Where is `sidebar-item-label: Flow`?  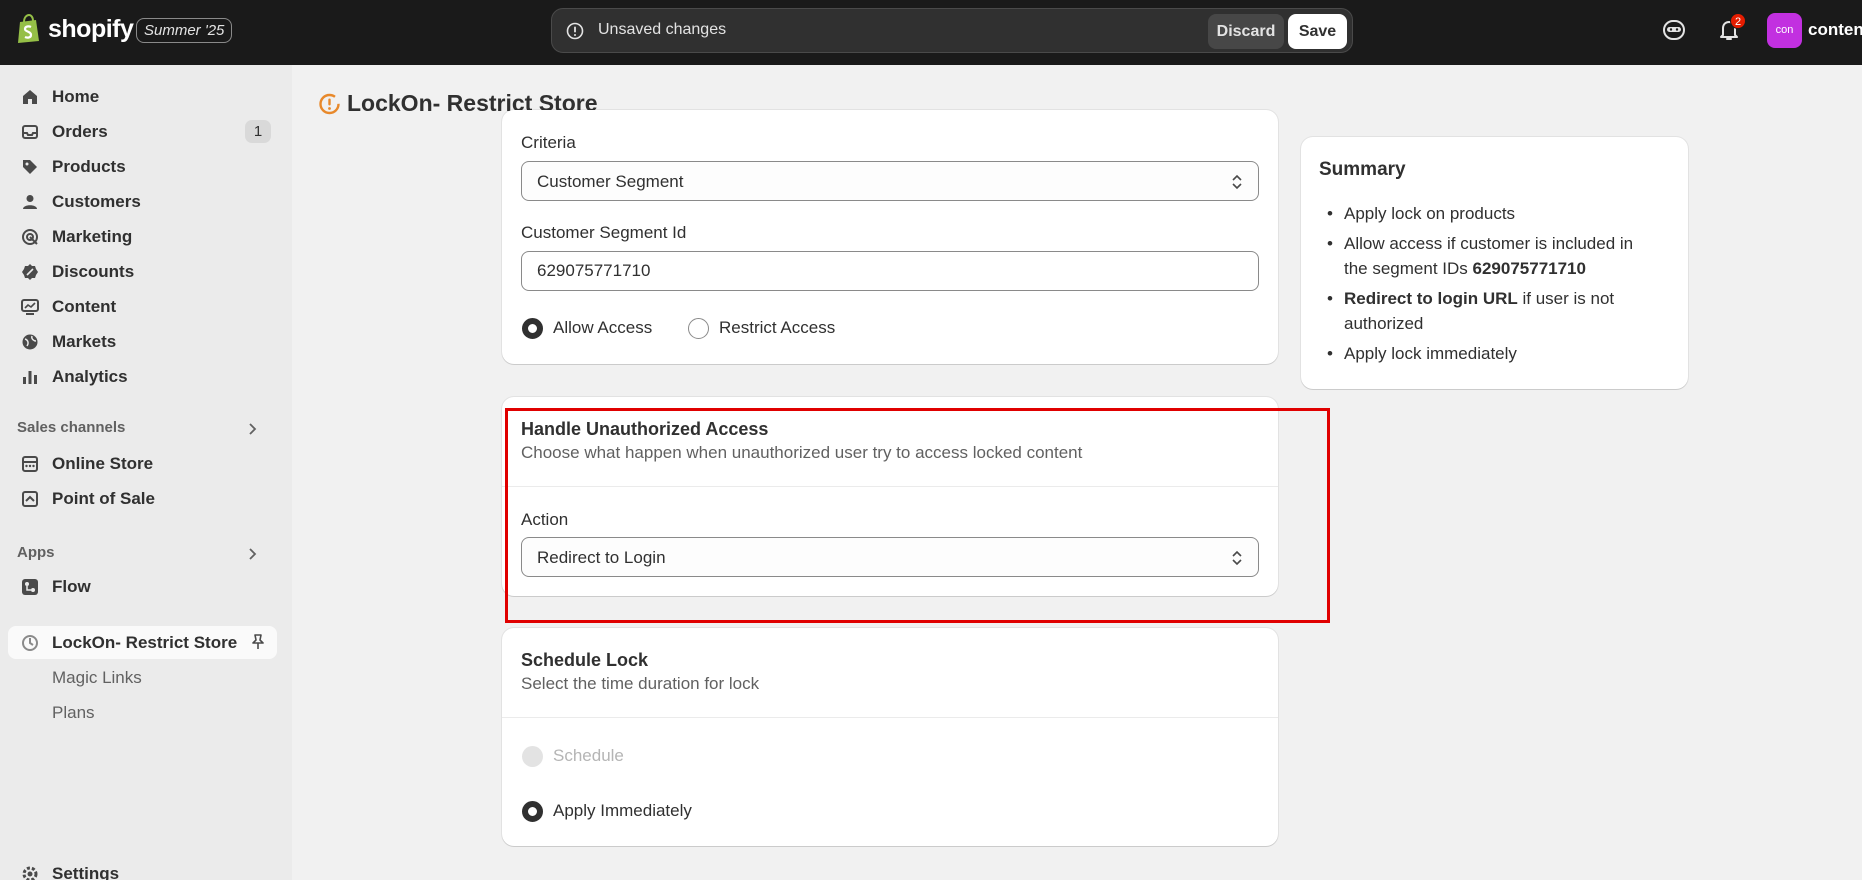
sidebar-item-label: Flow is located at coordinates (71, 586).